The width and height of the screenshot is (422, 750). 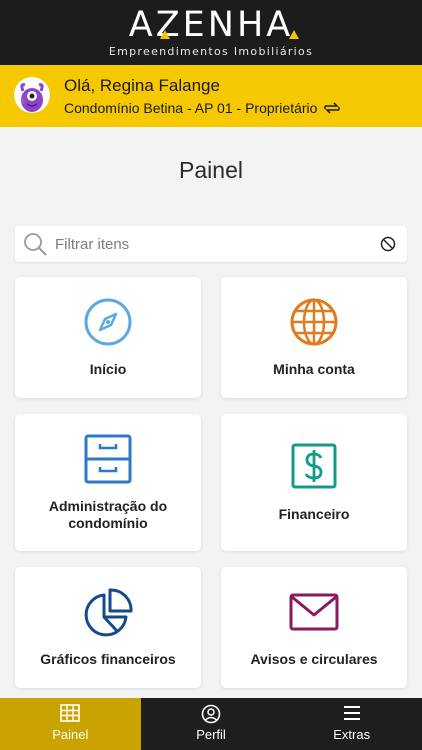 I want to click on card-label: Gráficos financeiros, so click(x=108, y=659).